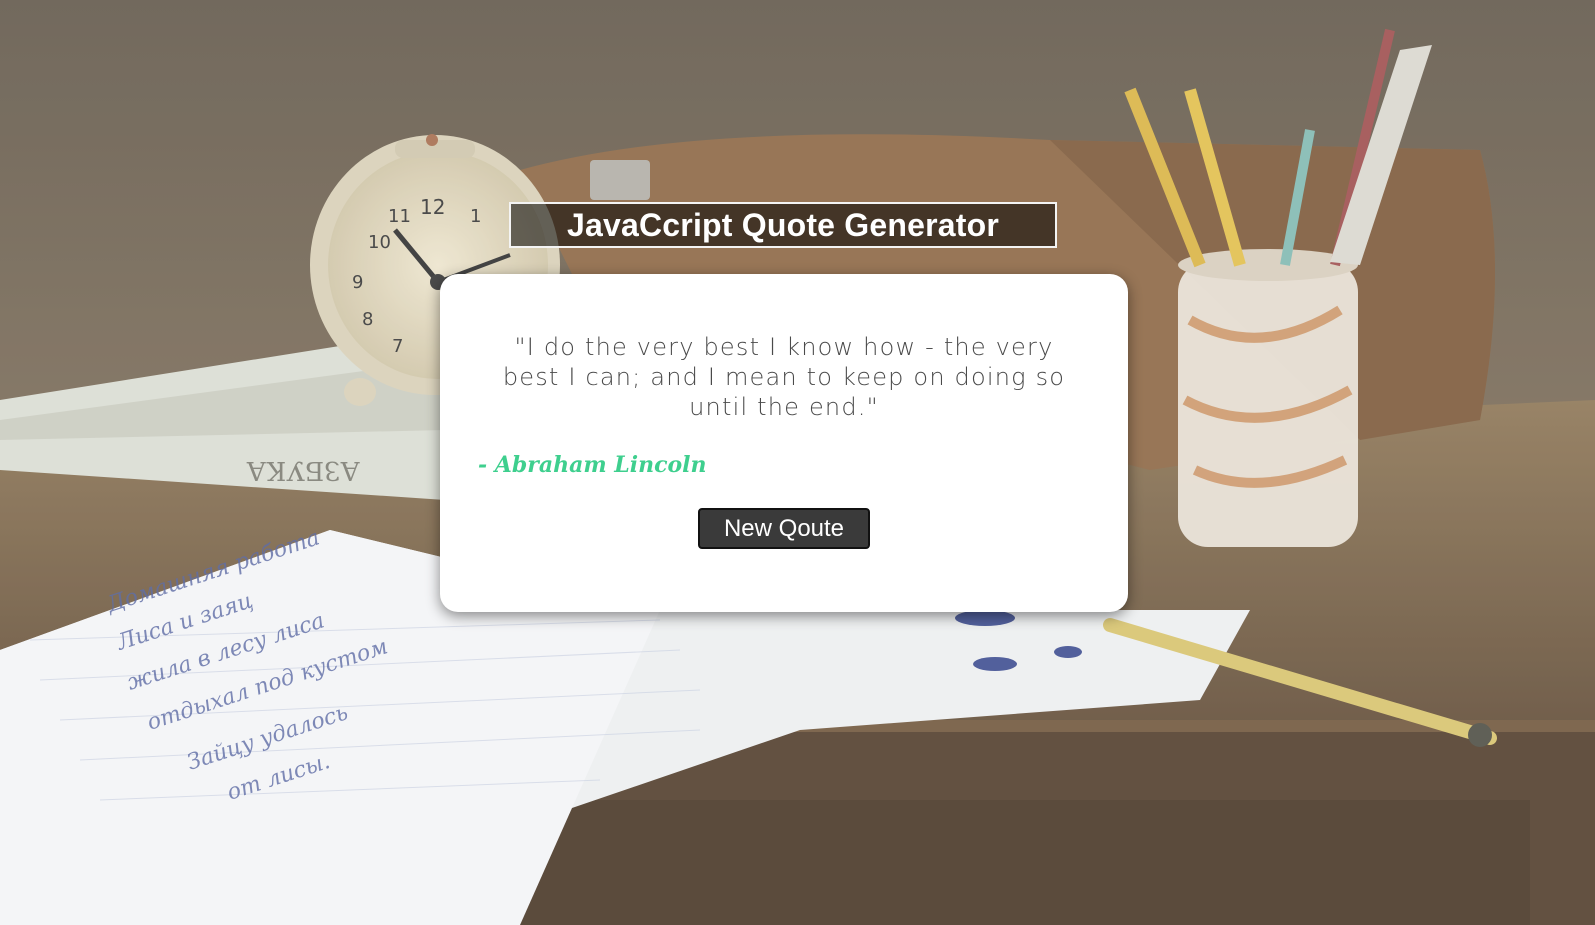 The width and height of the screenshot is (1595, 925). I want to click on new-quote-button: New Qoute, so click(784, 528).